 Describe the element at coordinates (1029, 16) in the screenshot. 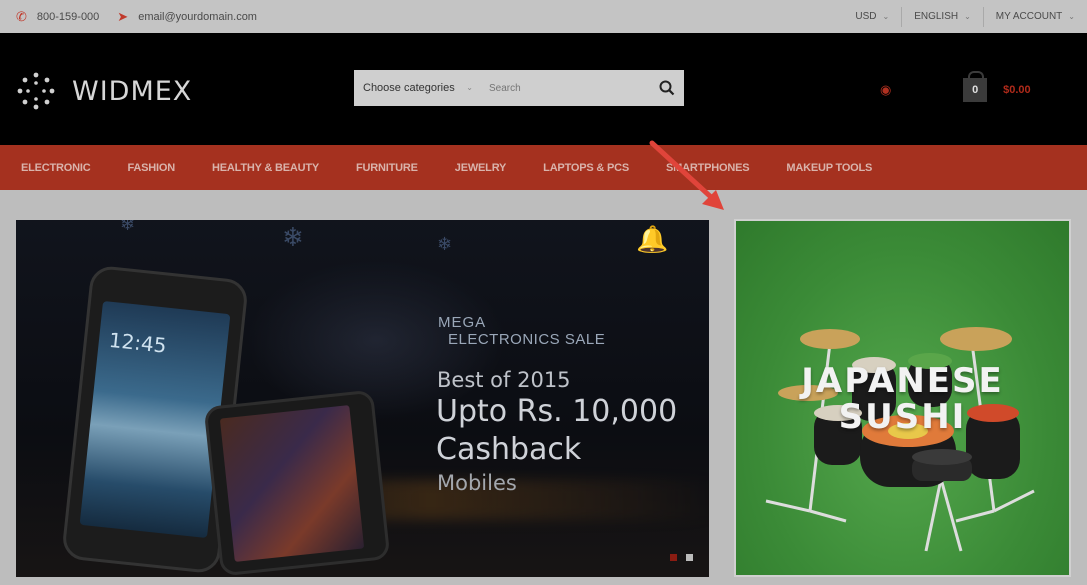

I see `account-label: MY ACCOUNT` at that location.